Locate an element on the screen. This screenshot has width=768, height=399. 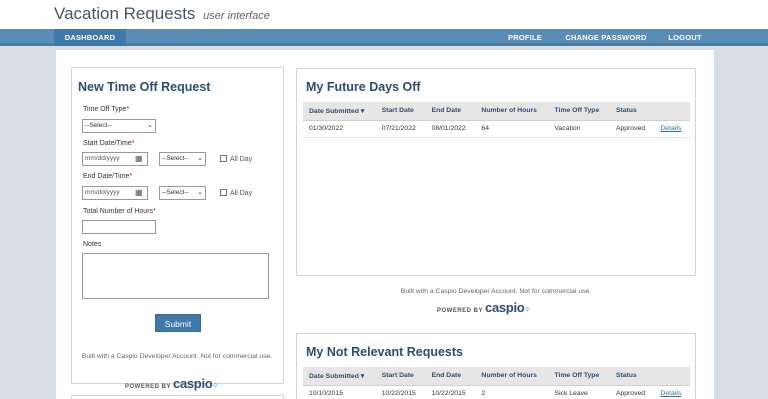
app-title: Vacation Requests user interface is located at coordinates (162, 14).